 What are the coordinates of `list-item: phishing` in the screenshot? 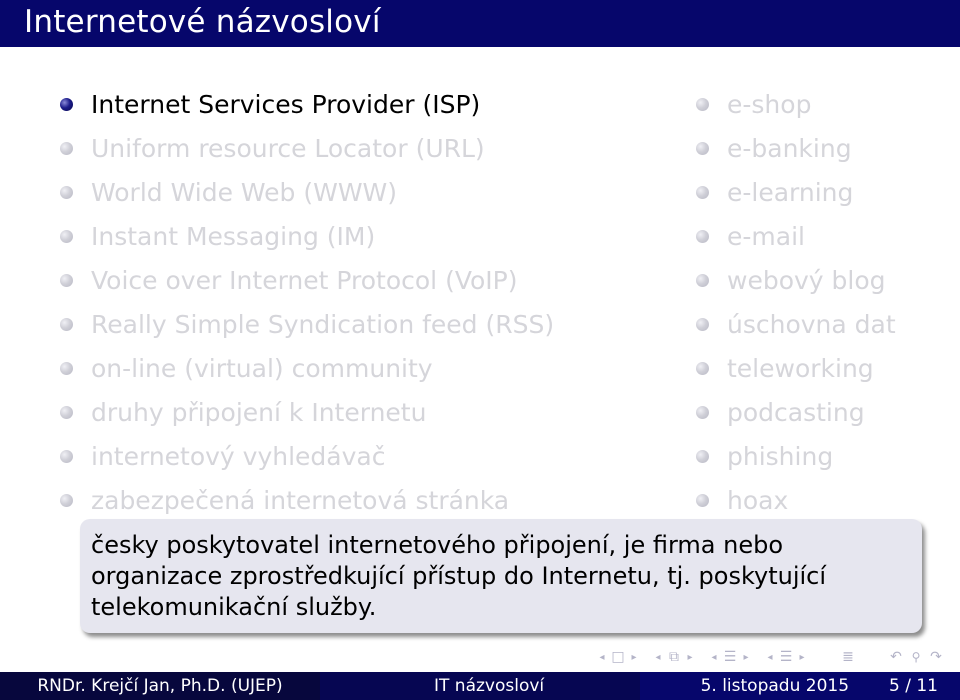 It's located at (796, 456).